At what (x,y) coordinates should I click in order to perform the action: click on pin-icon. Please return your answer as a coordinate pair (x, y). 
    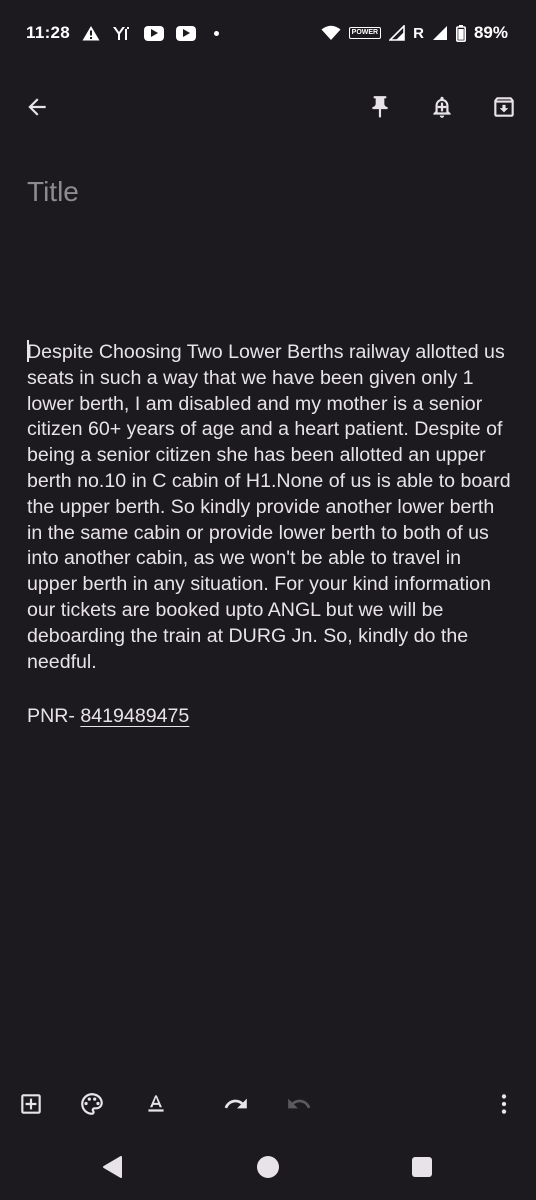
    Looking at the image, I should click on (380, 109).